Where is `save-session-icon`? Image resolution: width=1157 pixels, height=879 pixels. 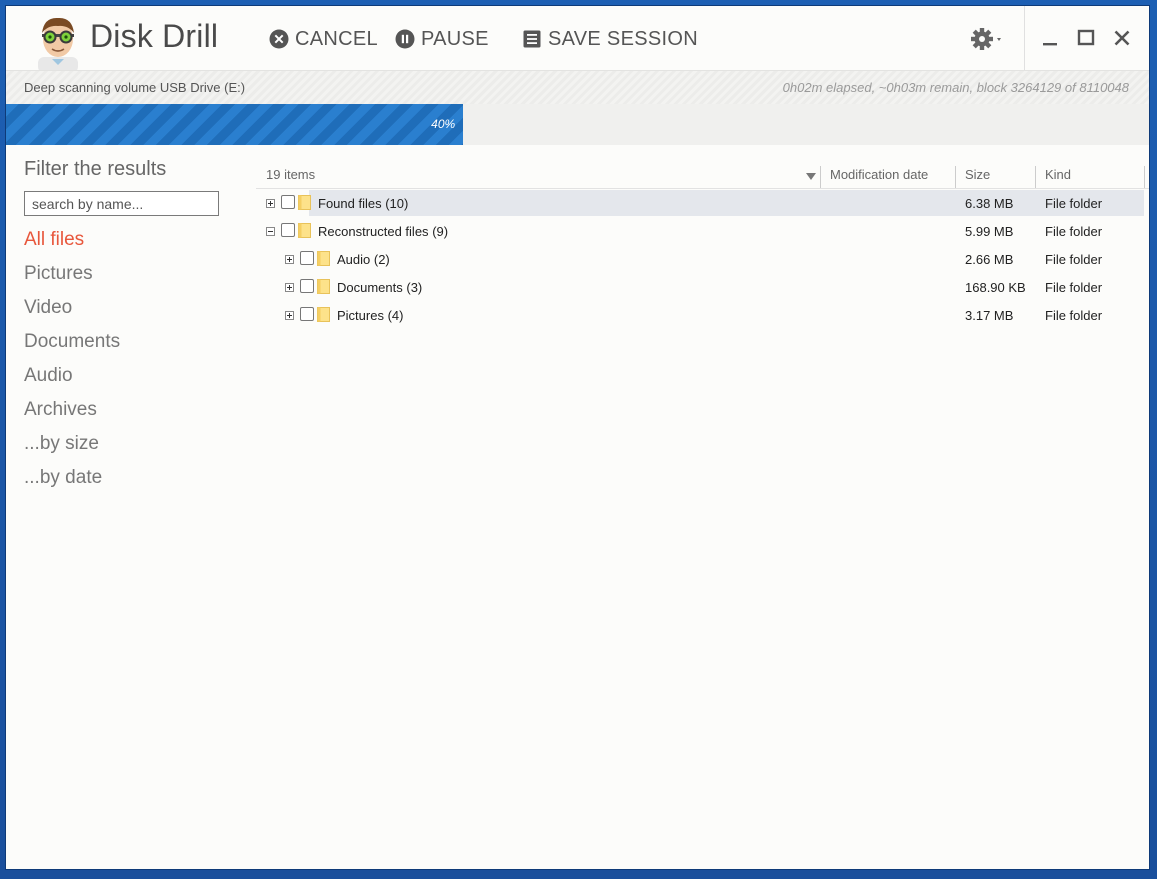
save-session-icon is located at coordinates (532, 39).